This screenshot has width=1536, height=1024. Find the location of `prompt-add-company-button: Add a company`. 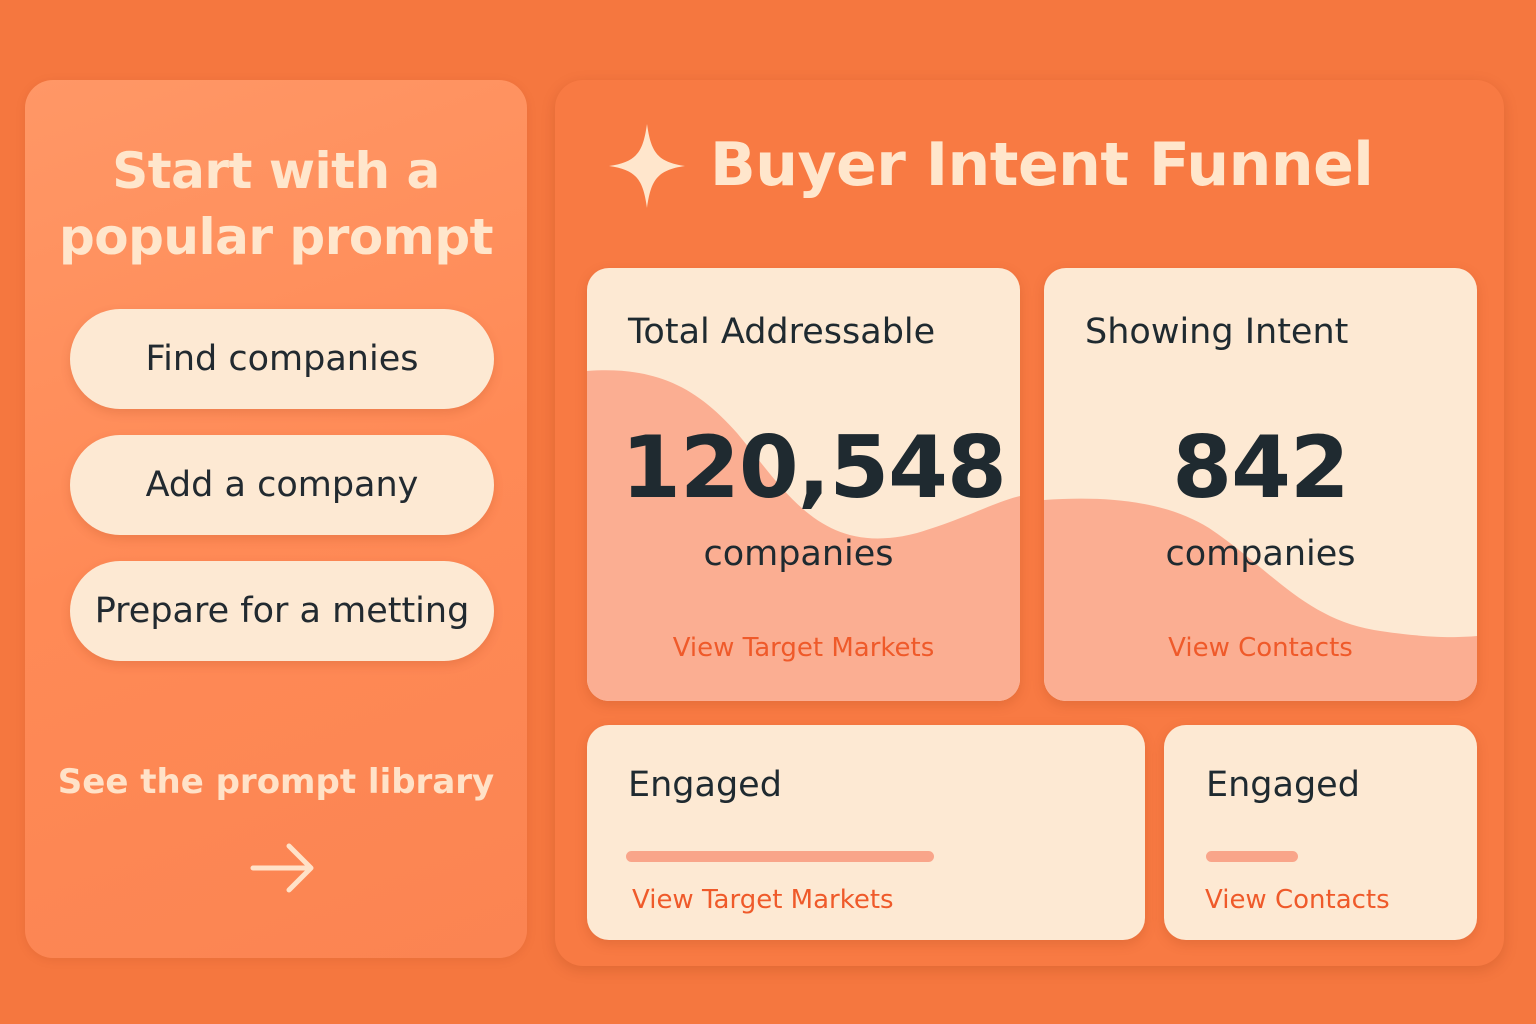

prompt-add-company-button: Add a company is located at coordinates (282, 485).